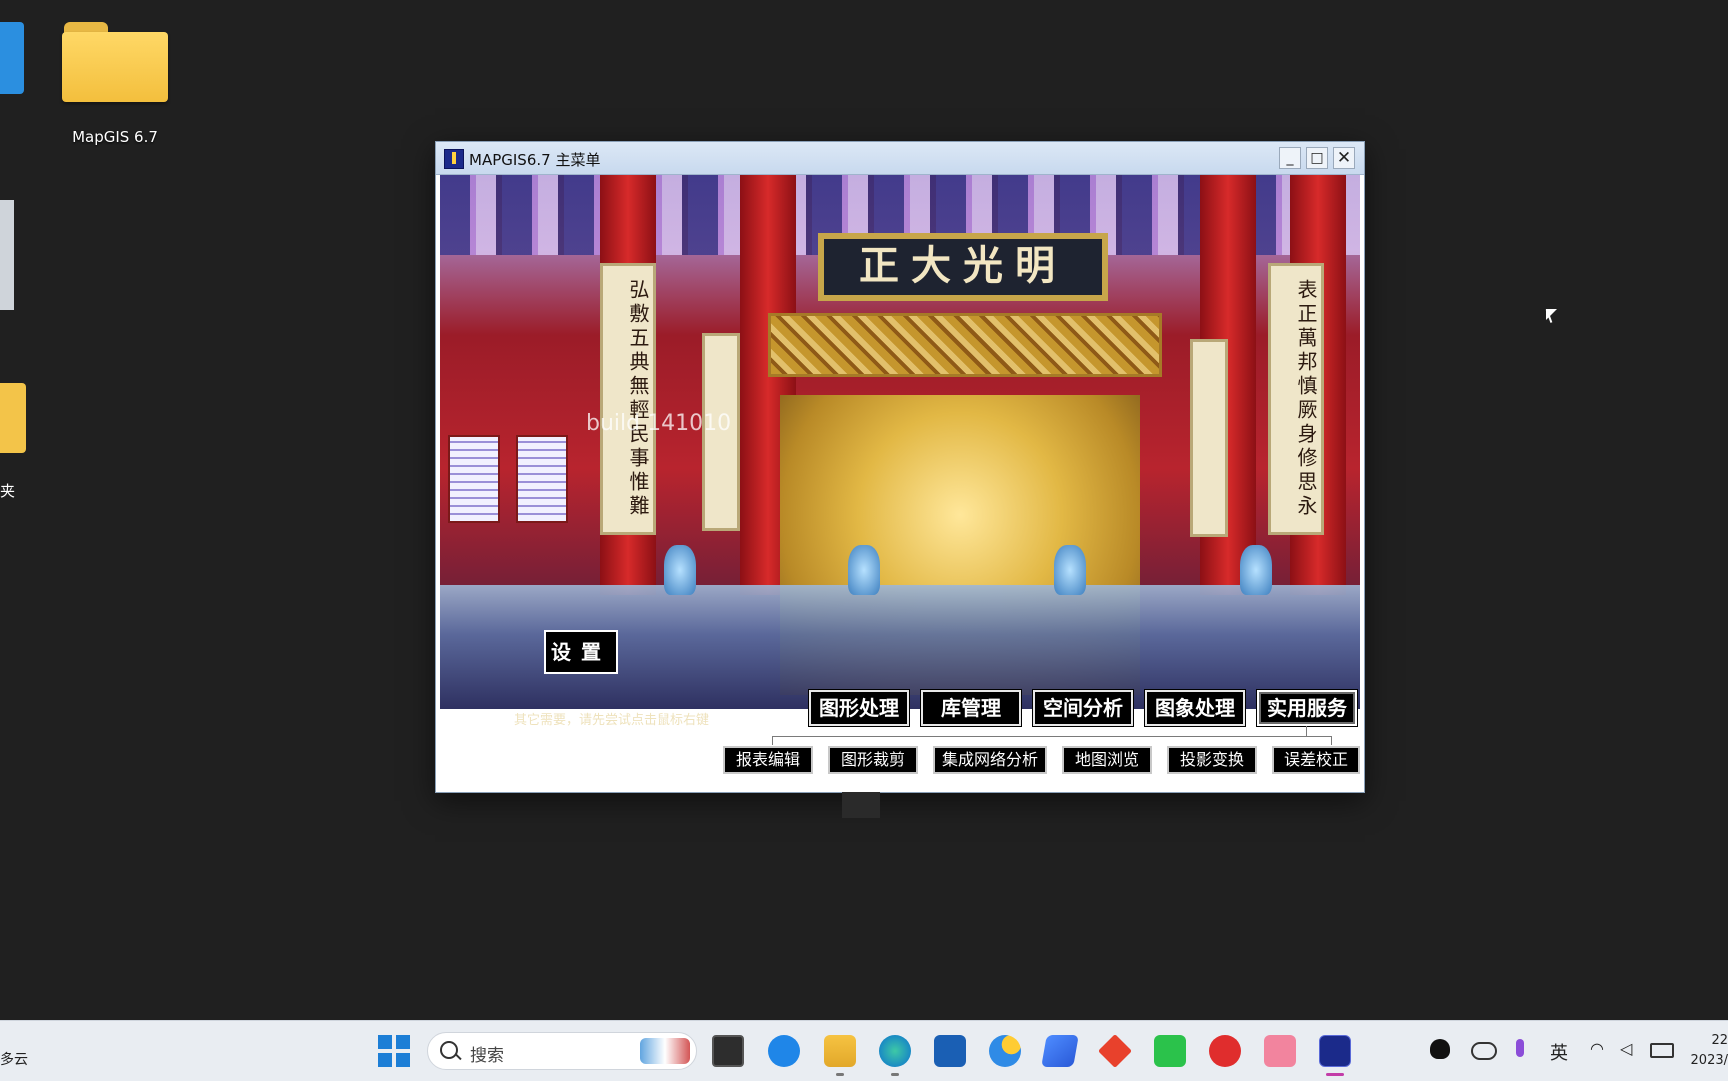  What do you see at coordinates (1170, 1051) in the screenshot?
I see `wechat-icon` at bounding box center [1170, 1051].